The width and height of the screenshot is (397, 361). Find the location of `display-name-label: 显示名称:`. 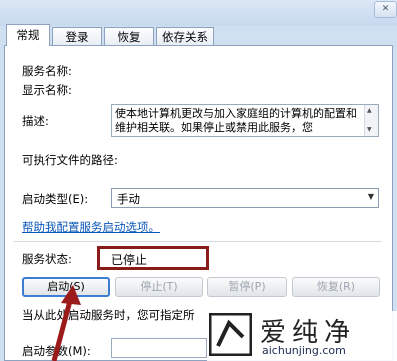

display-name-label: 显示名称: is located at coordinates (47, 90).